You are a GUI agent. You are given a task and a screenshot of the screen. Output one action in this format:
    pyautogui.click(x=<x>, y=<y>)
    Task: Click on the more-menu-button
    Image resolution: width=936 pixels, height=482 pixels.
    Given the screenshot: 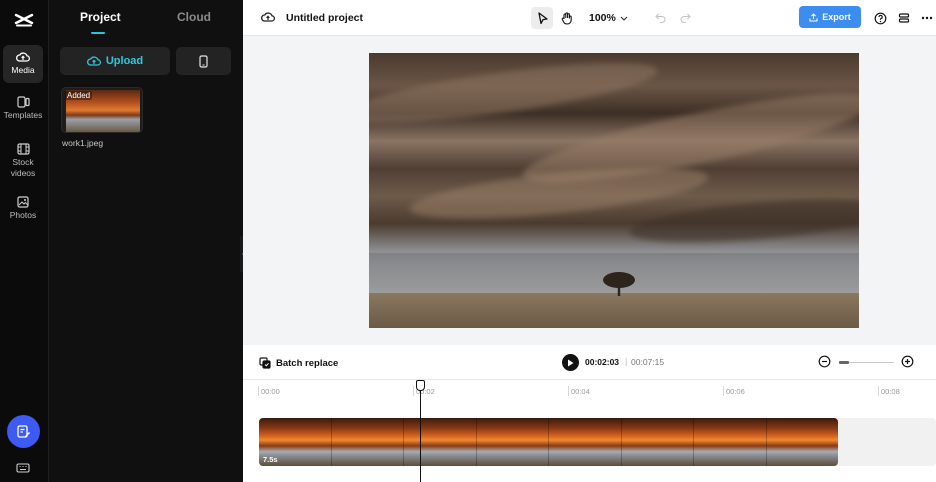 What is the action you would take?
    pyautogui.click(x=927, y=18)
    